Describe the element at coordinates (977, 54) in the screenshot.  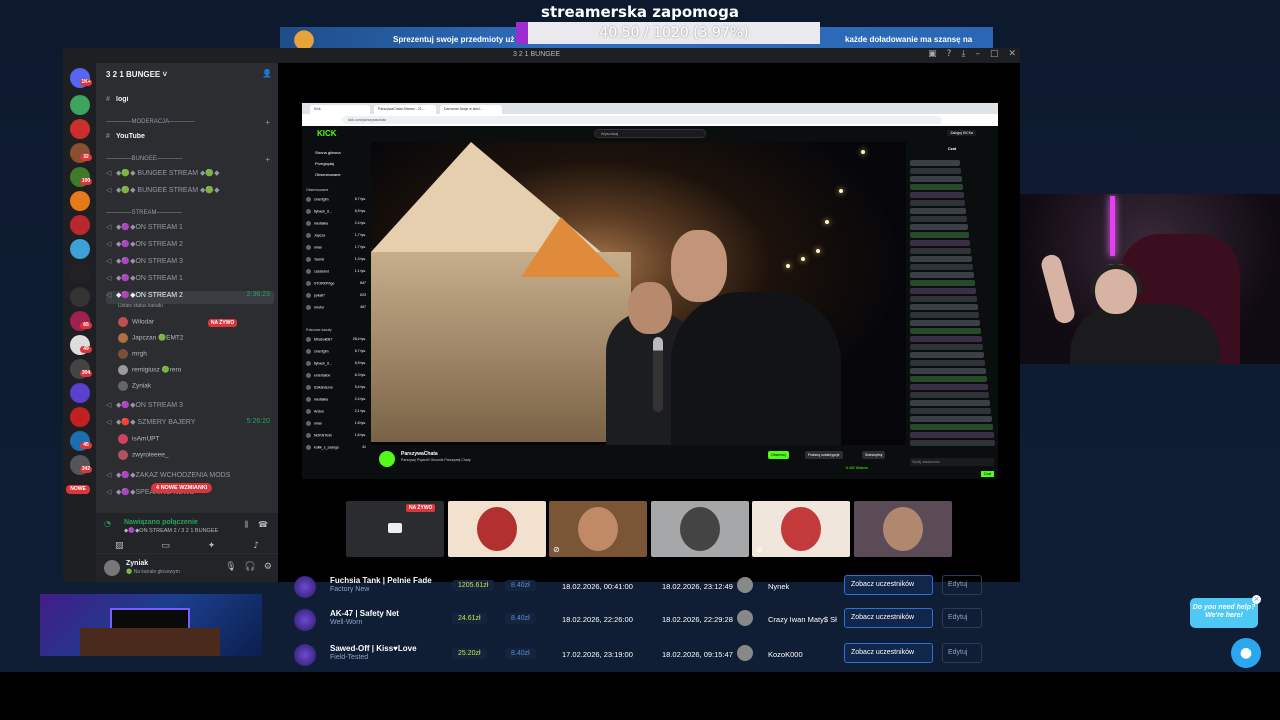
I see `minimize-icon: –` at that location.